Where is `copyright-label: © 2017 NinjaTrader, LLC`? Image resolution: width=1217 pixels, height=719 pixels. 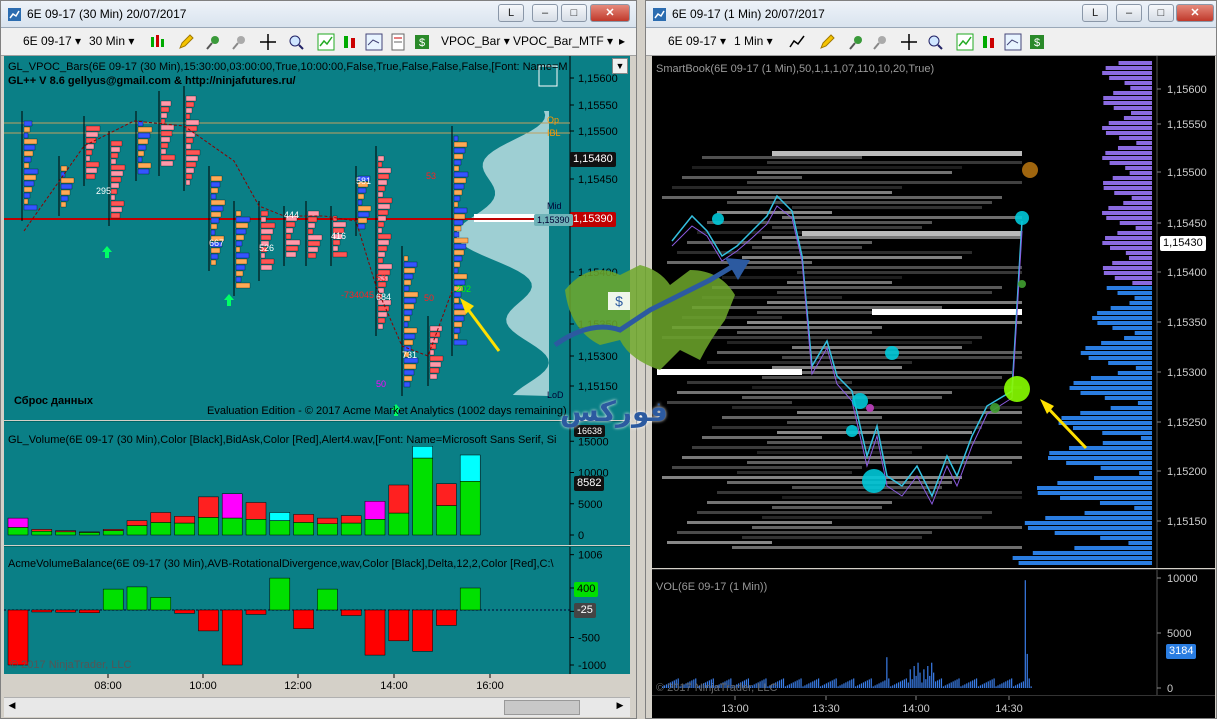 copyright-label: © 2017 NinjaTrader, LLC is located at coordinates (71, 665).